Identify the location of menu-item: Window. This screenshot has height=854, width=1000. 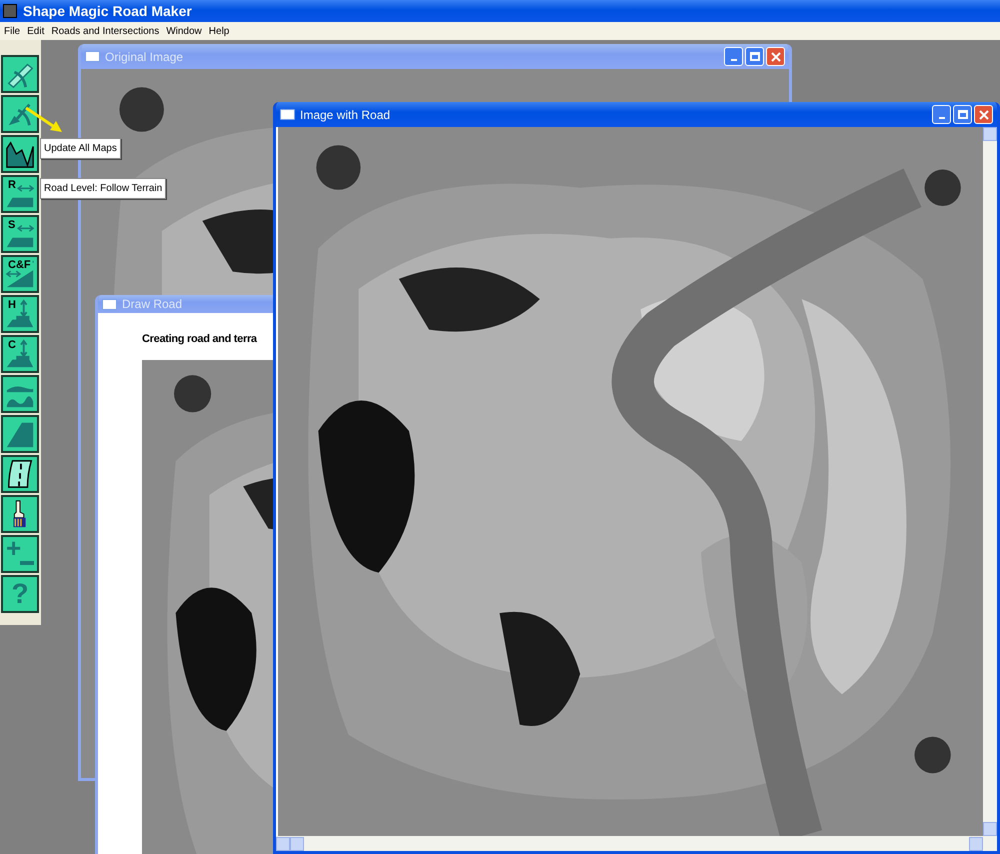
(184, 31).